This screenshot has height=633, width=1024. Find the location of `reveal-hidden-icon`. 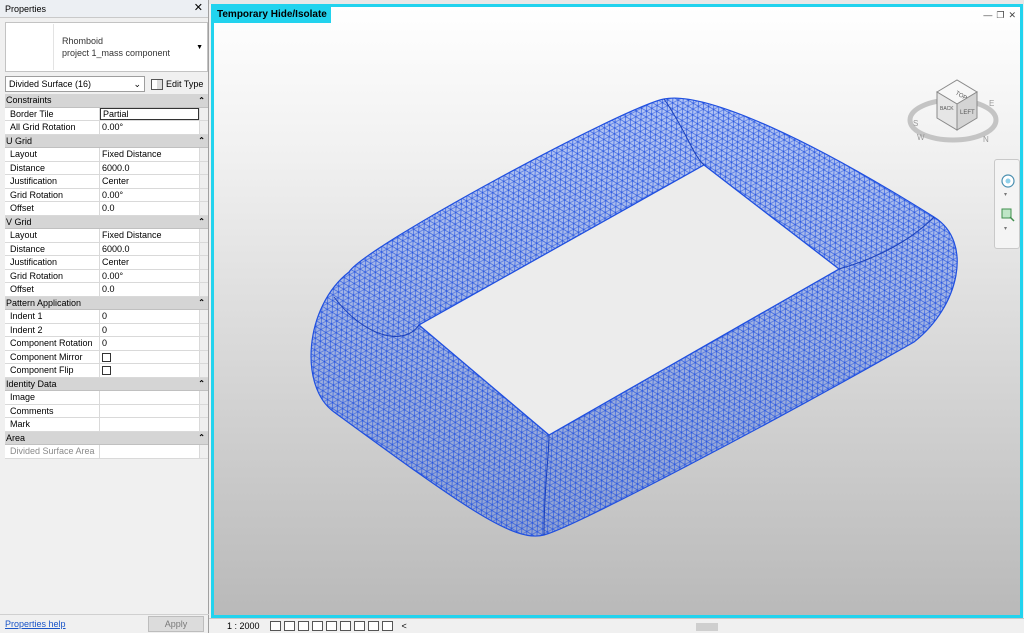

reveal-hidden-icon is located at coordinates (387, 626).